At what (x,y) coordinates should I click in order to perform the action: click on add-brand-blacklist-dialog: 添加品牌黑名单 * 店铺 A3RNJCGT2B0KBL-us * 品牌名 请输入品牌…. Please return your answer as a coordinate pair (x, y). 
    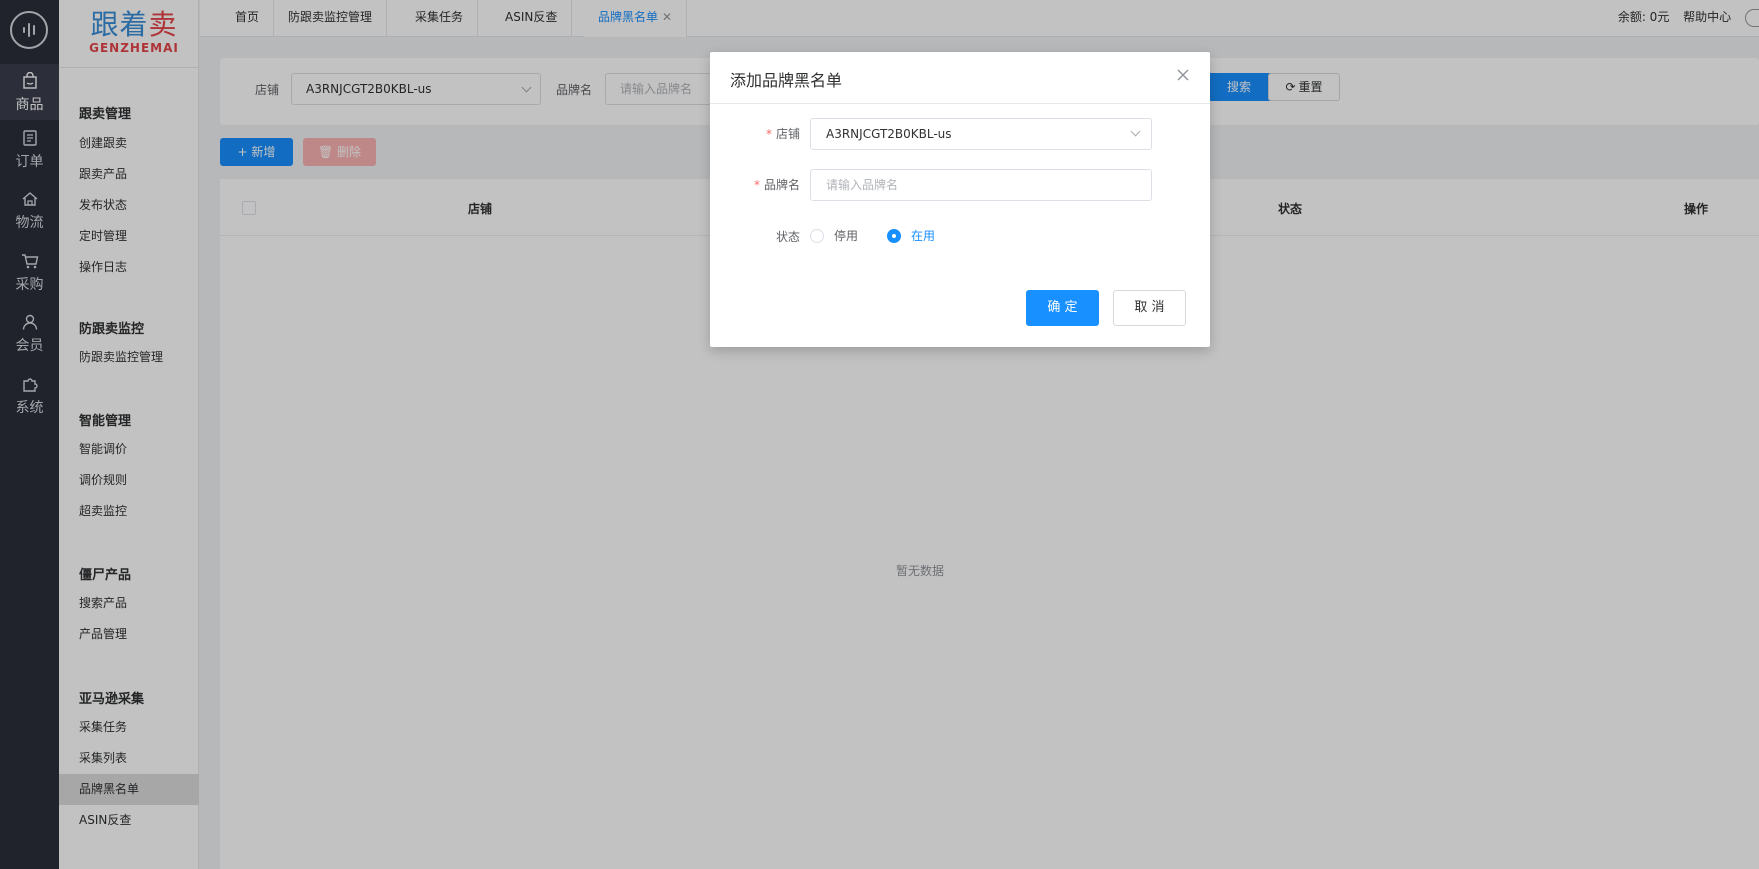
    Looking at the image, I should click on (960, 199).